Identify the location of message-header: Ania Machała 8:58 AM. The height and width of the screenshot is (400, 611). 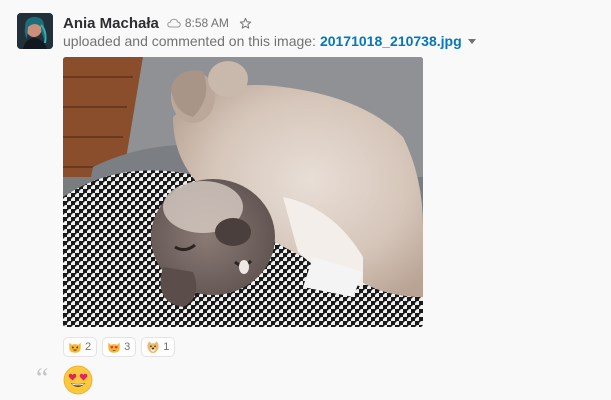
(157, 23).